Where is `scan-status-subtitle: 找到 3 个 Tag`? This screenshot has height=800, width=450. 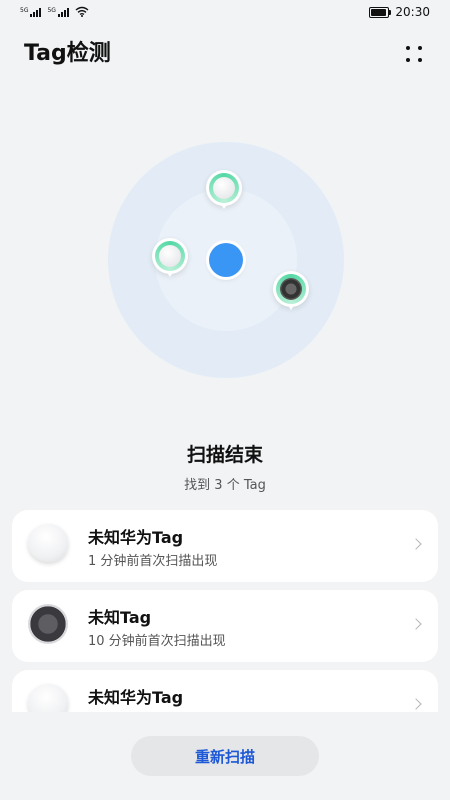 scan-status-subtitle: 找到 3 个 Tag is located at coordinates (225, 485).